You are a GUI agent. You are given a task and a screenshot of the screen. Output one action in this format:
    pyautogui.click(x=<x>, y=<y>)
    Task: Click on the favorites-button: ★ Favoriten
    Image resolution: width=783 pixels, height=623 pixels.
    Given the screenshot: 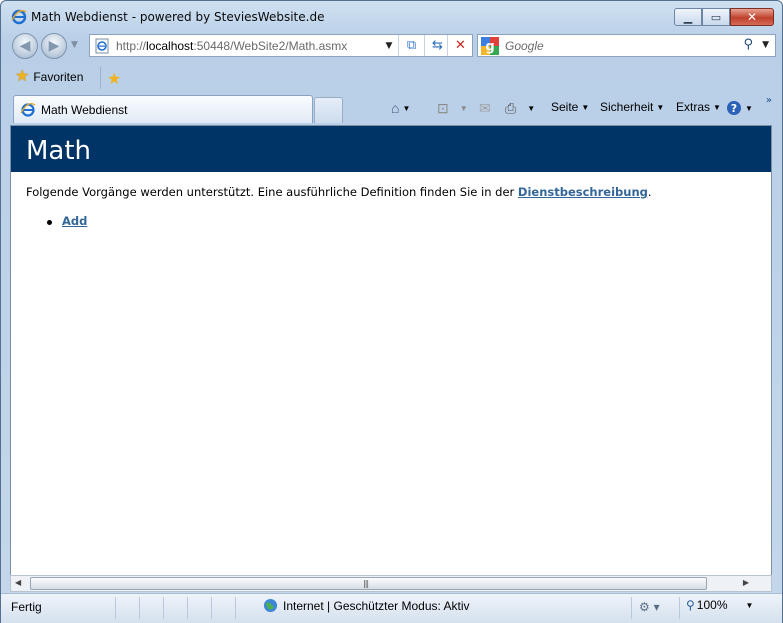 What is the action you would take?
    pyautogui.click(x=49, y=77)
    